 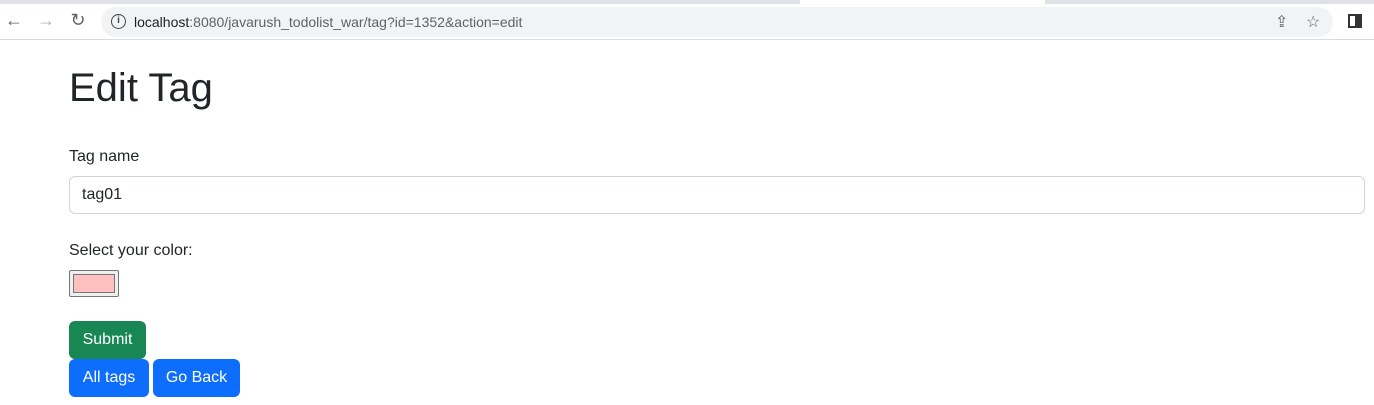 What do you see at coordinates (196, 378) in the screenshot?
I see `go-back-button: Go Back` at bounding box center [196, 378].